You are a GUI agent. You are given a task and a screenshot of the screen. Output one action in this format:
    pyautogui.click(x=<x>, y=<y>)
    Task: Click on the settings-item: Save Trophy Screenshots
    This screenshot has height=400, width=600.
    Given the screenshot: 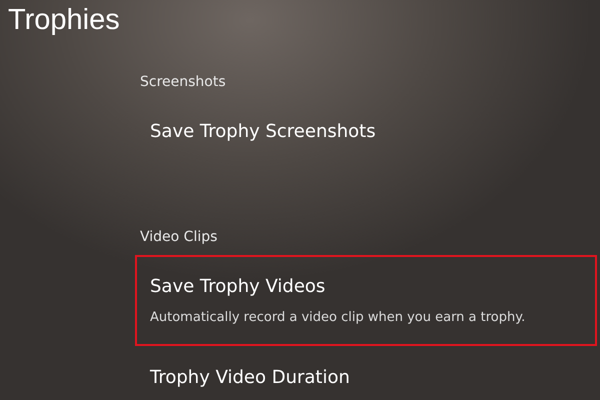 What is the action you would take?
    pyautogui.click(x=366, y=131)
    